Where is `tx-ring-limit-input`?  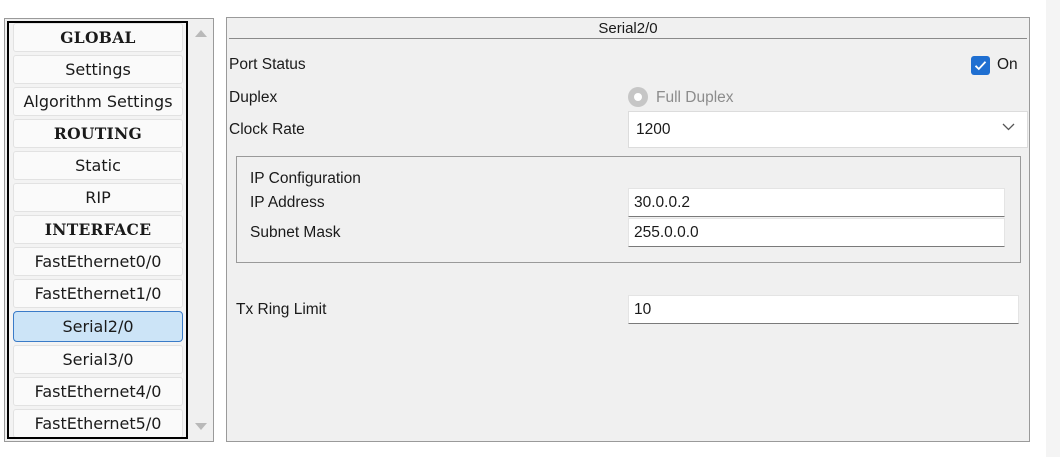 tx-ring-limit-input is located at coordinates (823, 309).